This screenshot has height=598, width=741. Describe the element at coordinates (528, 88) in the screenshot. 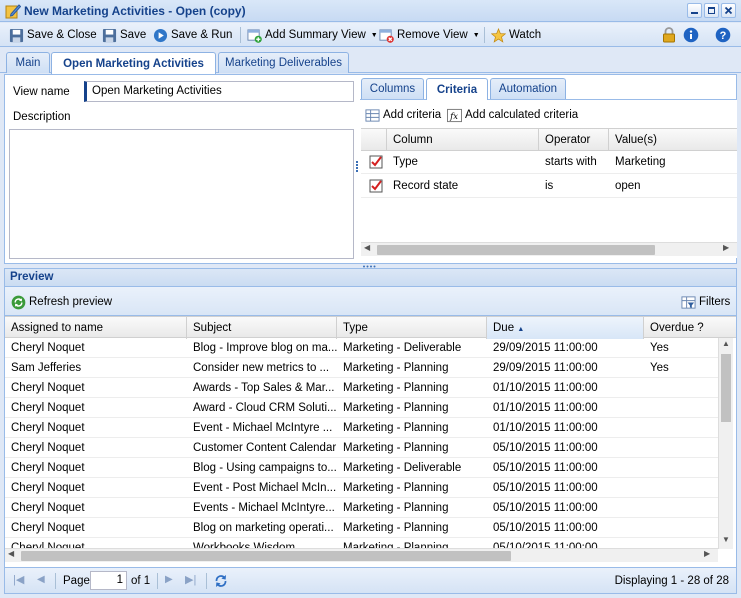

I see `tab-automation: Automation` at that location.